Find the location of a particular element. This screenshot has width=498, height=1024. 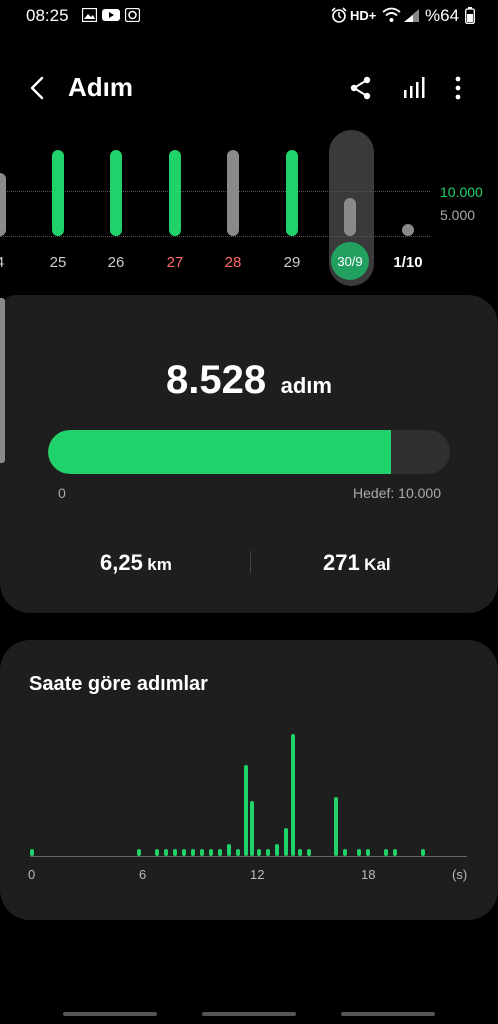

x-tick-18: 18 is located at coordinates (368, 874).